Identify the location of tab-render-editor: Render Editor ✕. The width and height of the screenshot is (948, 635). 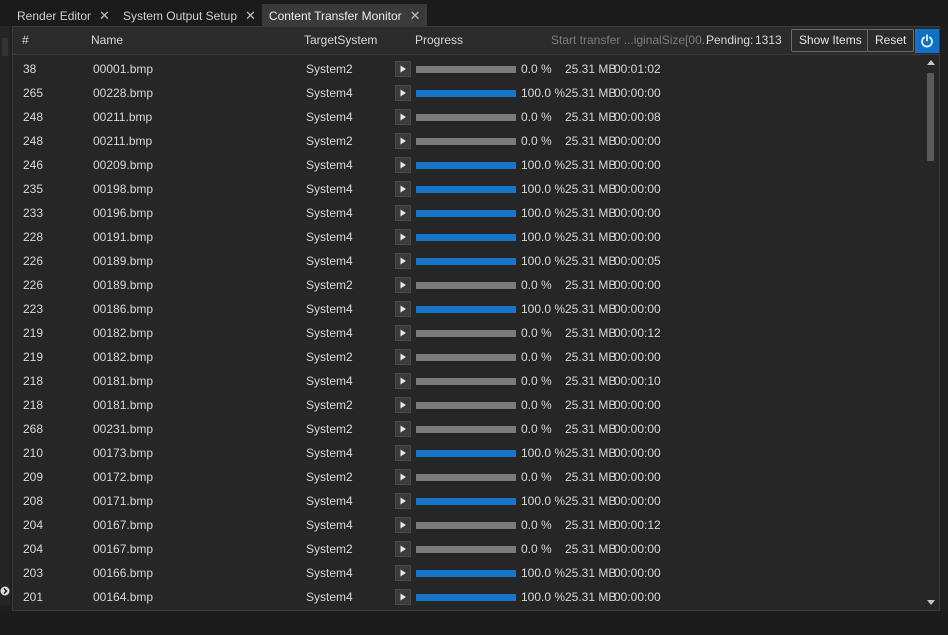
(63, 15).